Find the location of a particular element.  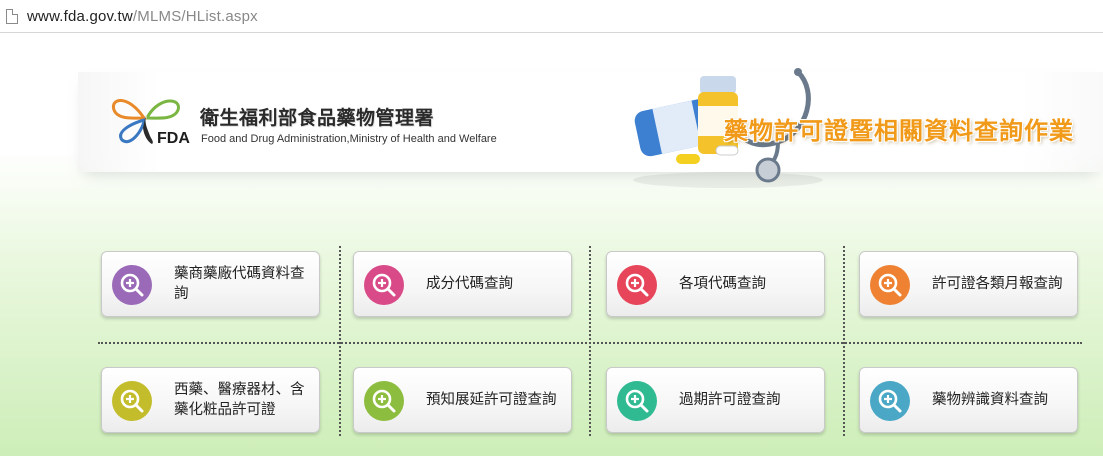

url-domain: www.fda.gov.tw is located at coordinates (80, 16).